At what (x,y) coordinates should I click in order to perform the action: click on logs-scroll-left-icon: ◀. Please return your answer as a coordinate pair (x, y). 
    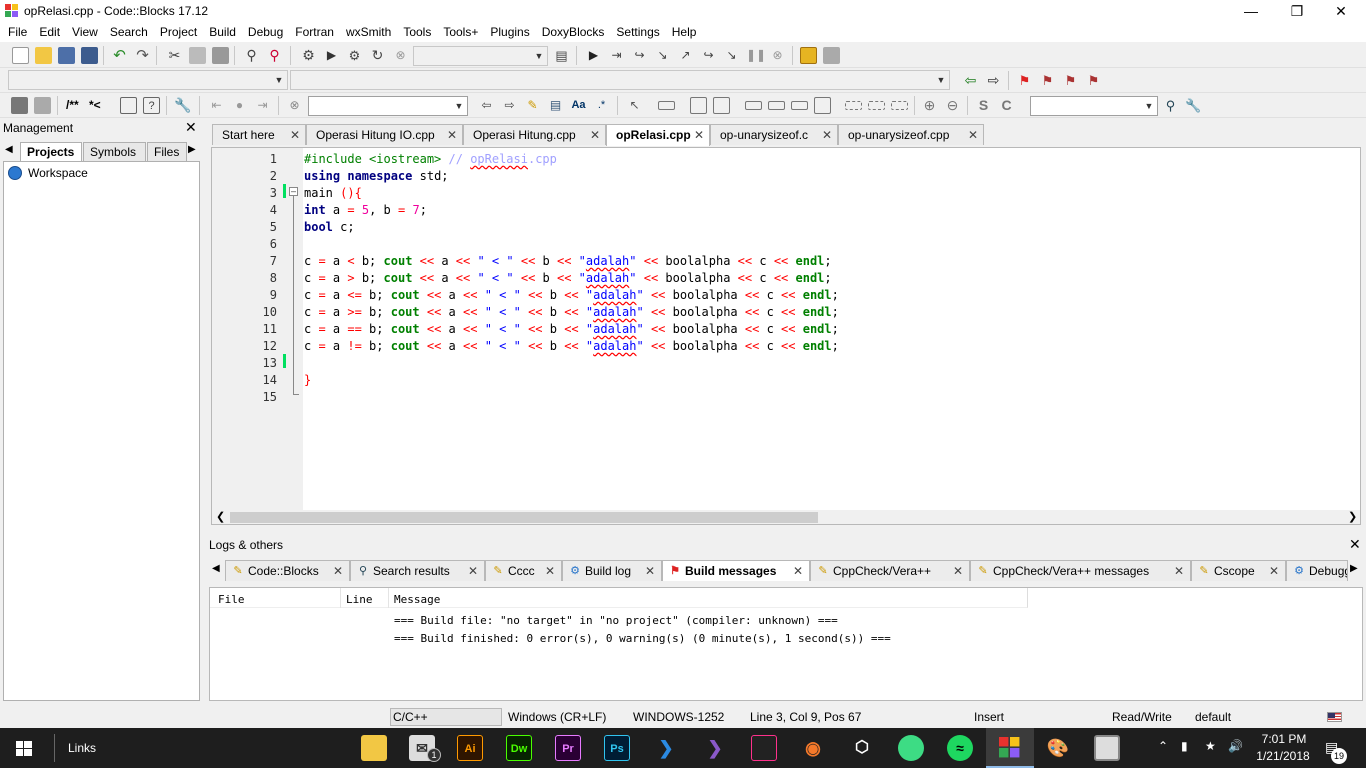
    Looking at the image, I should click on (216, 568).